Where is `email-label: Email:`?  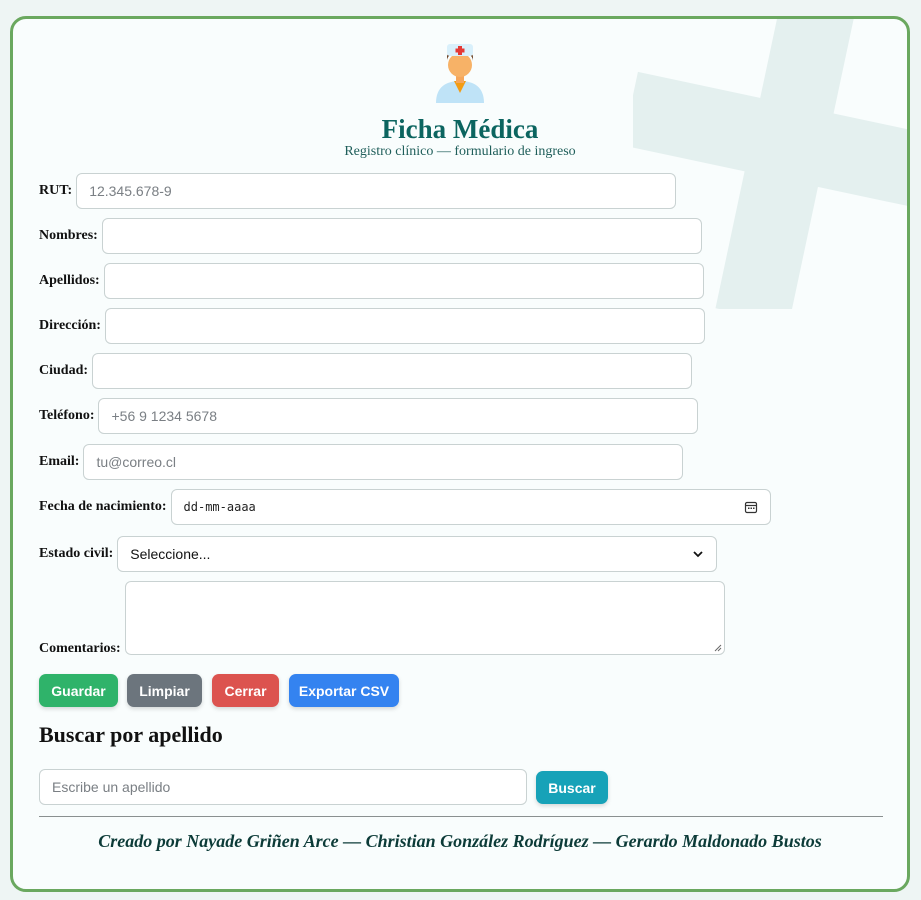 email-label: Email: is located at coordinates (59, 461).